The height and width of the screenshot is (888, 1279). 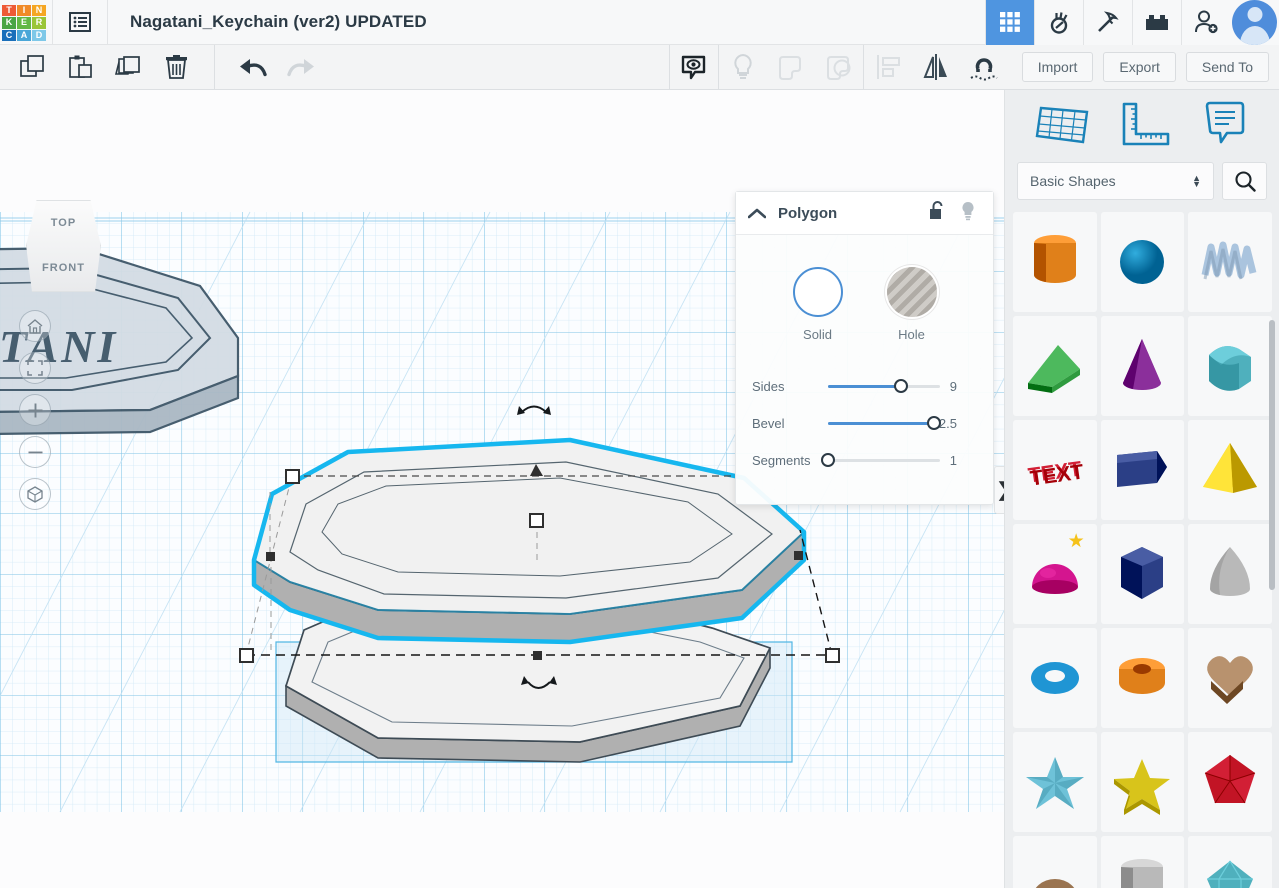 I want to click on highlight-button, so click(x=743, y=67).